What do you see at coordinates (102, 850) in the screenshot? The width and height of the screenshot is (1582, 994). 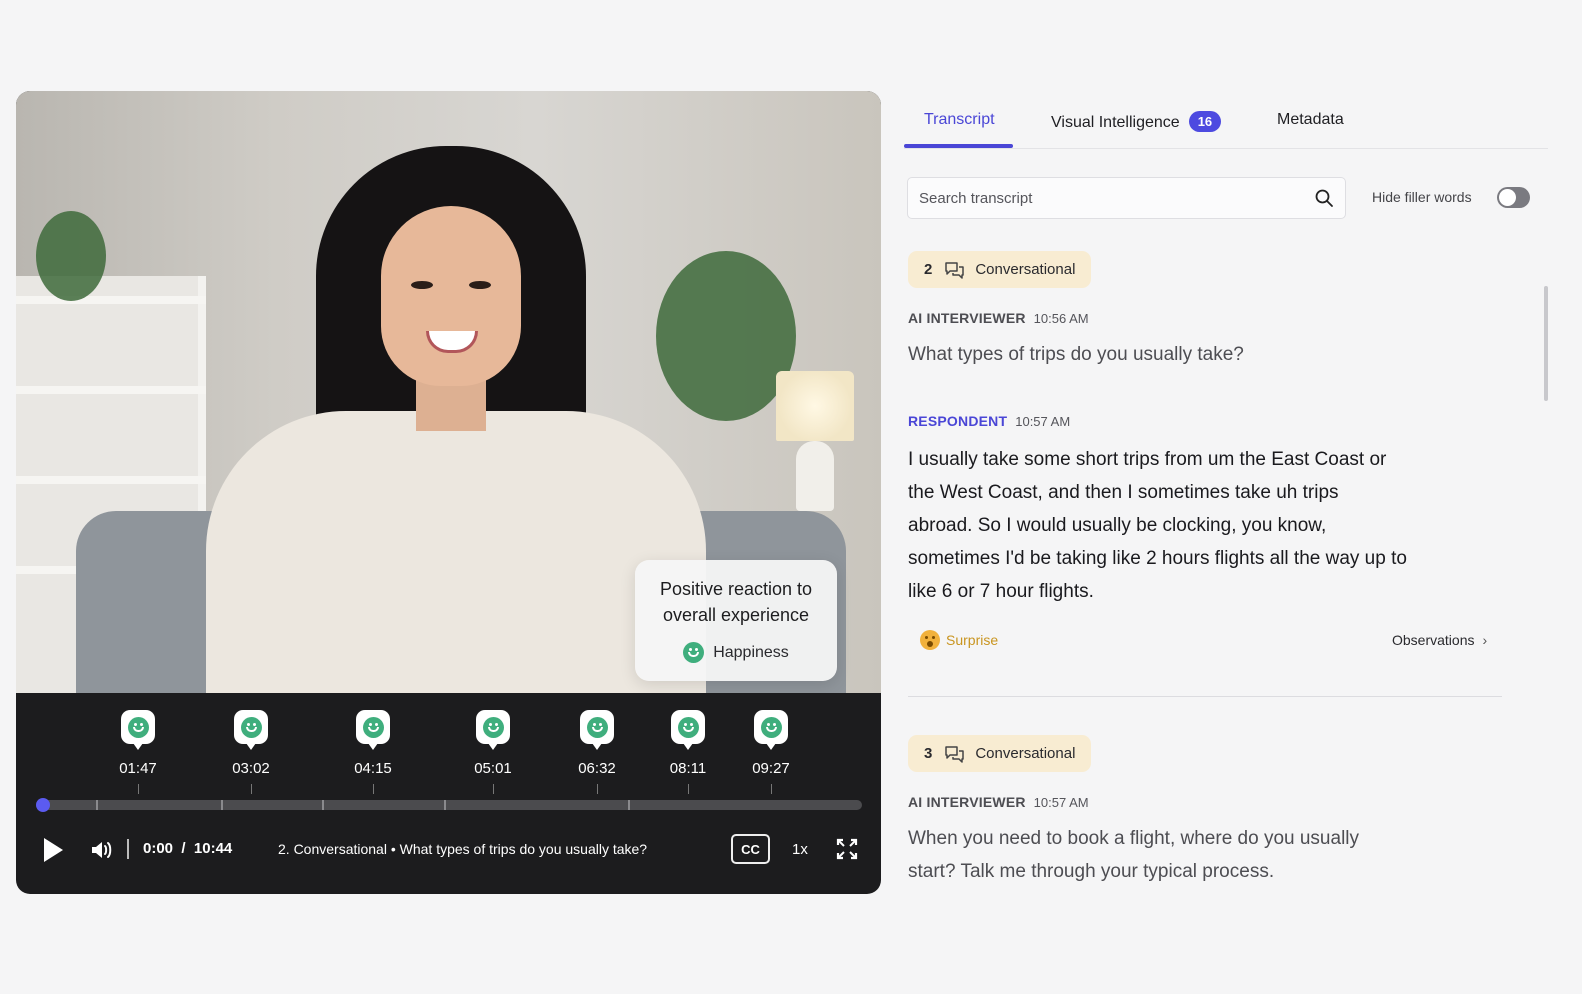 I see `volume-icon` at bounding box center [102, 850].